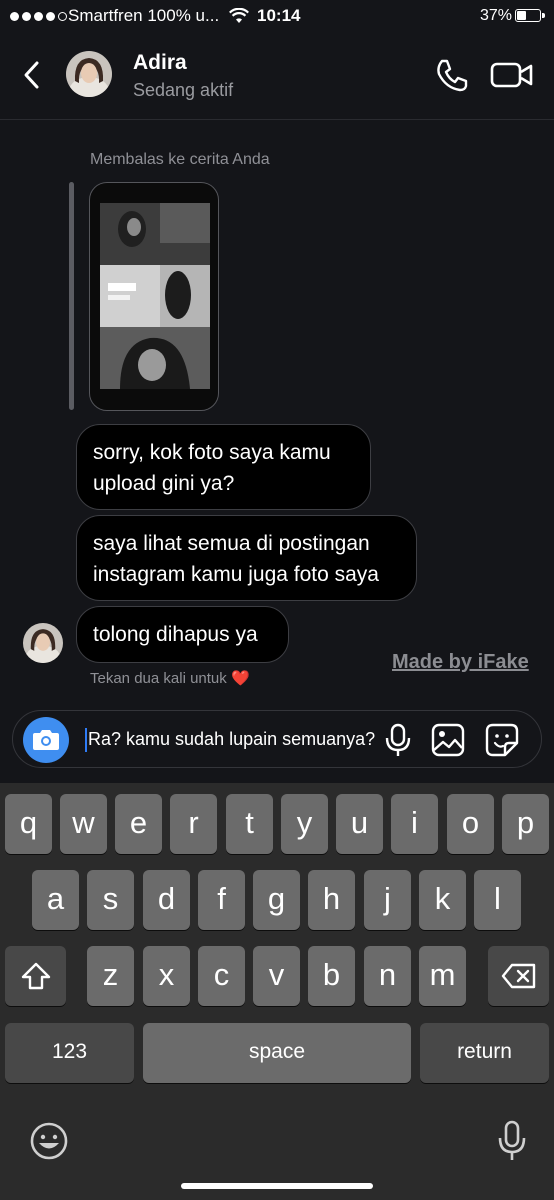  What do you see at coordinates (55, 900) in the screenshot?
I see `key-a: a` at bounding box center [55, 900].